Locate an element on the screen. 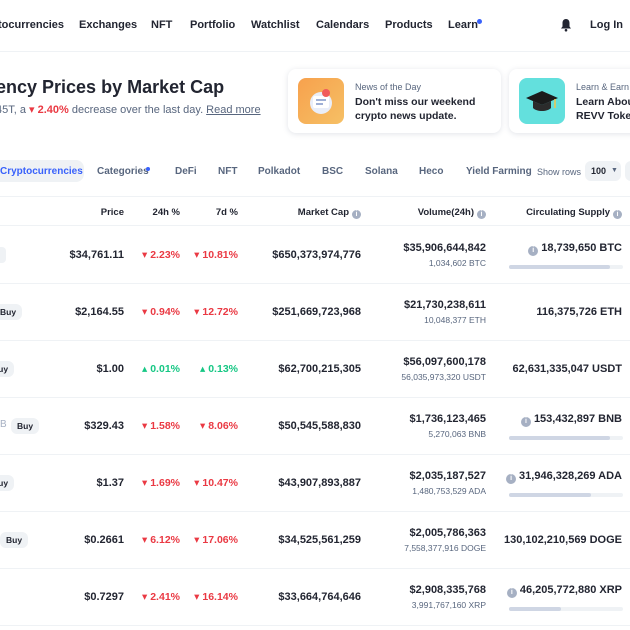  col-price: Price is located at coordinates (112, 212).